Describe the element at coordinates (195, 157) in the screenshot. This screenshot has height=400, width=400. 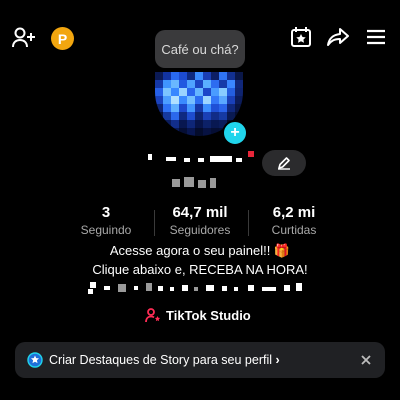
I see `username-redacted` at that location.